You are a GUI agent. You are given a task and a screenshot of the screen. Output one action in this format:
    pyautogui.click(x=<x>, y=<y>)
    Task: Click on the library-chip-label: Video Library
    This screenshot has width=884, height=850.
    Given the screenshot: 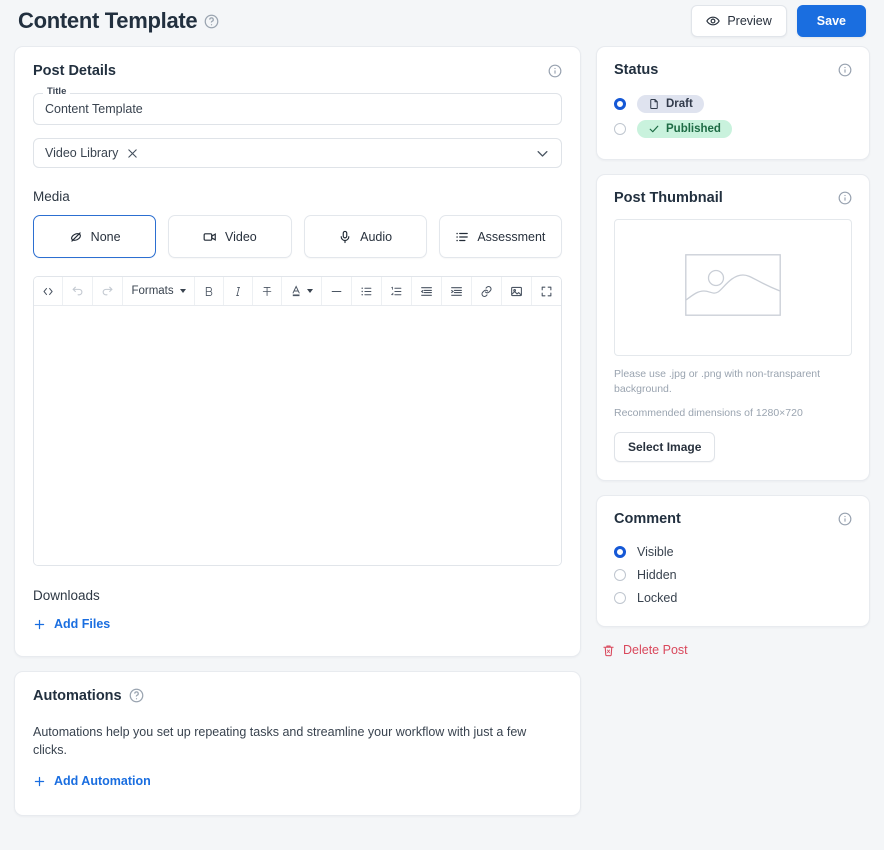 What is the action you would take?
    pyautogui.click(x=82, y=153)
    